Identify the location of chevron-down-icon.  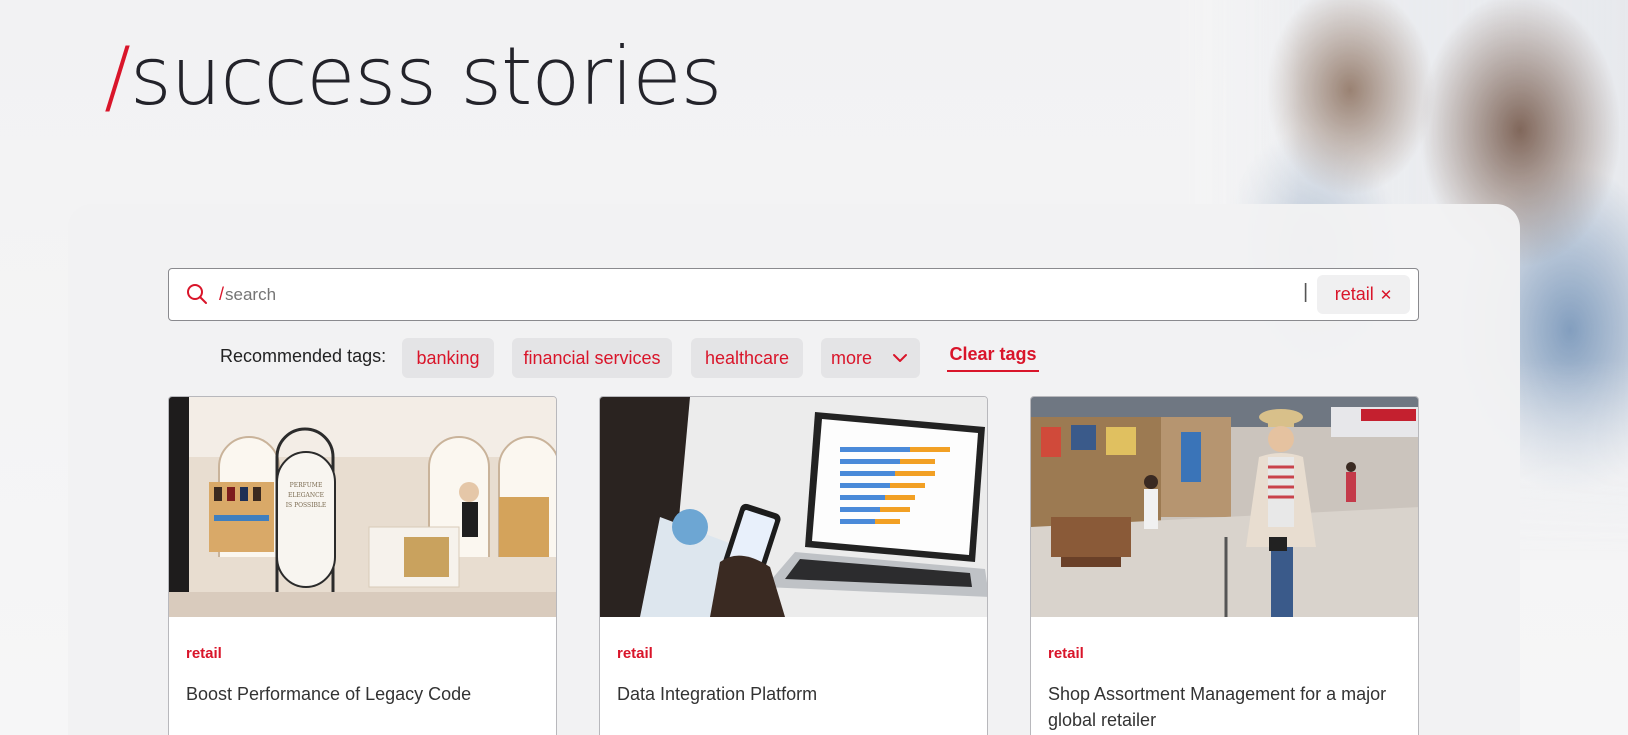
(900, 358).